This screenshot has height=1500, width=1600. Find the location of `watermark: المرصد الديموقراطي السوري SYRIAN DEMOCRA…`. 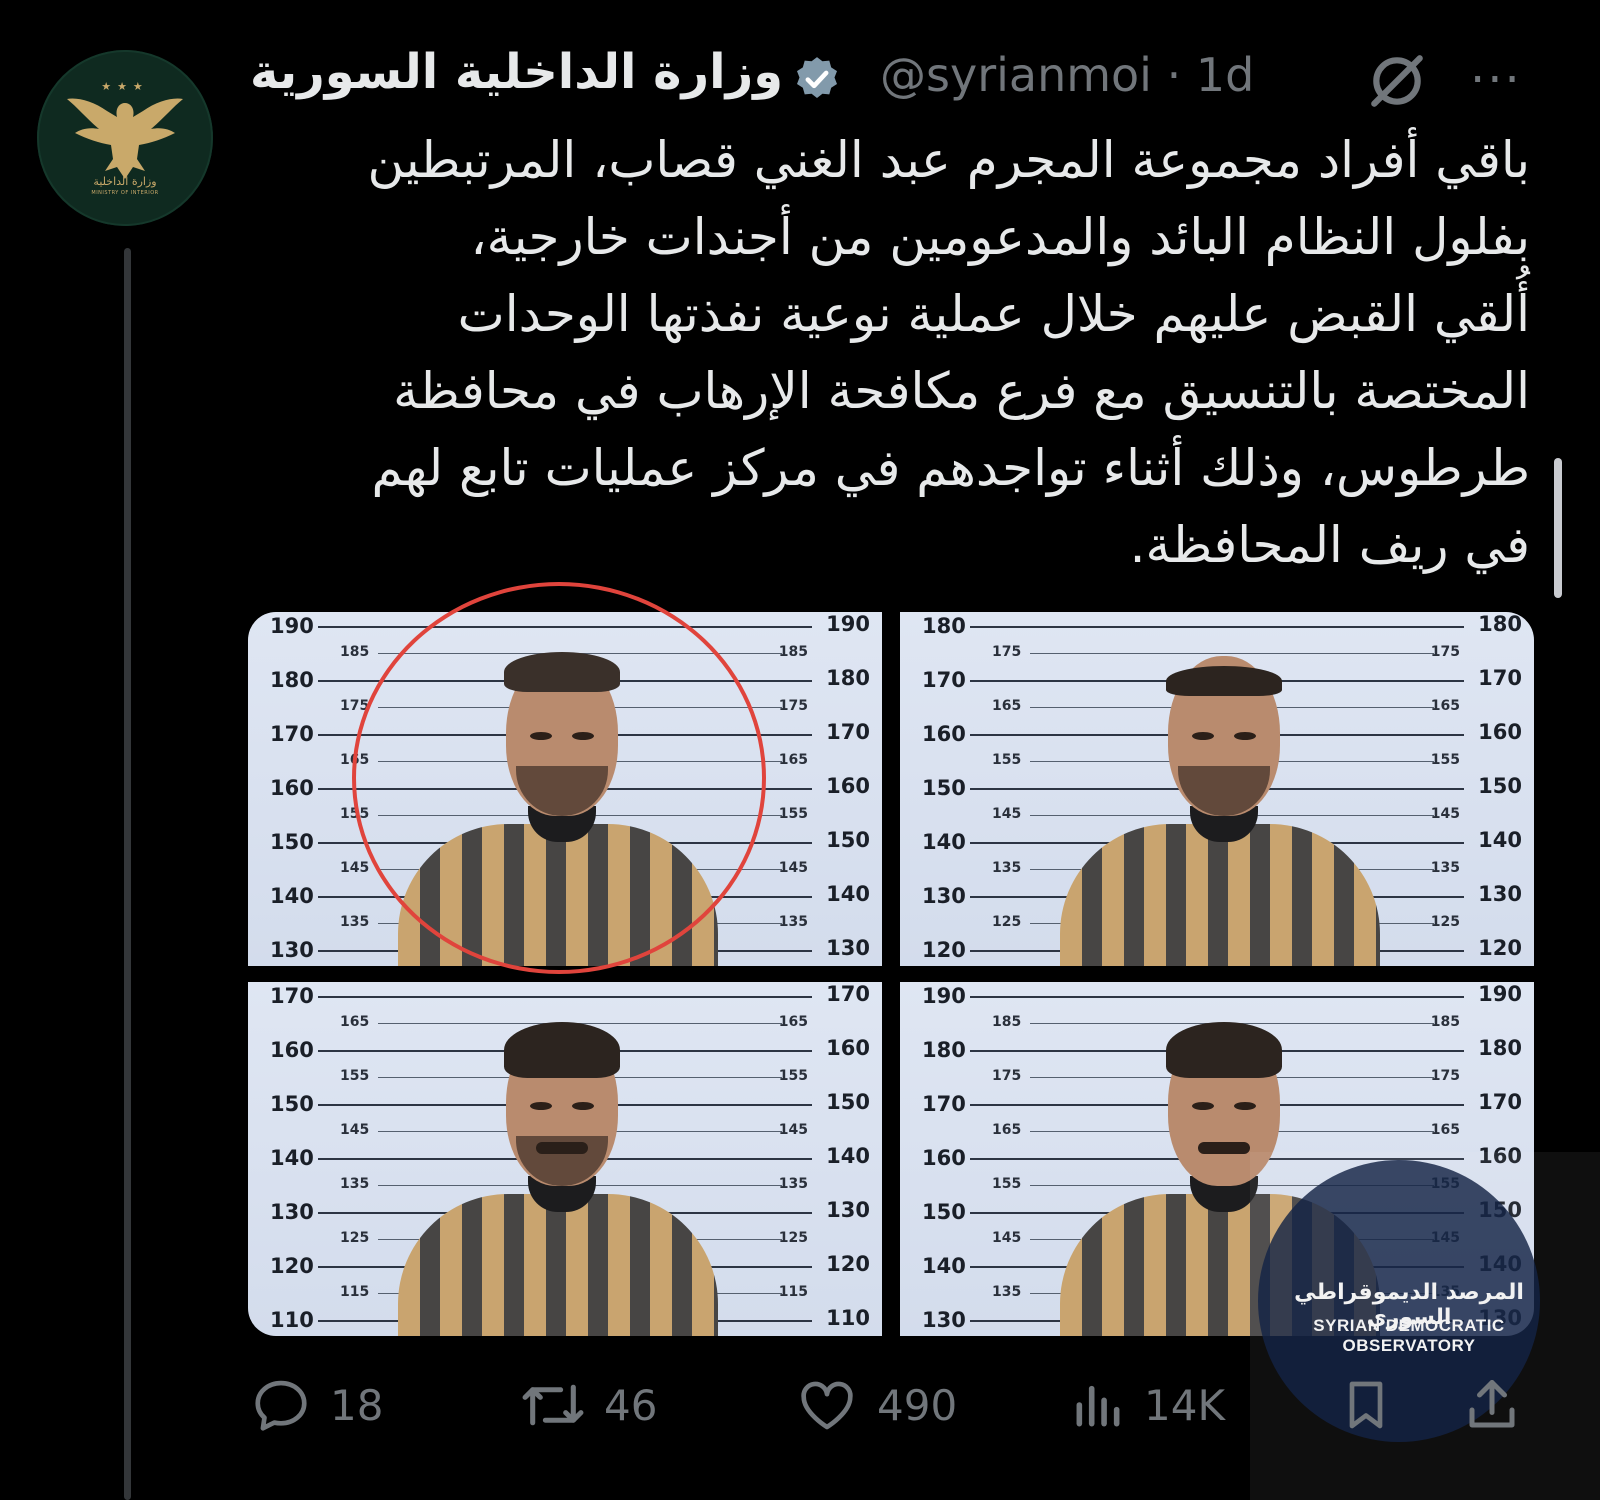

watermark: المرصد الديموقراطي السوري SYRIAN DEMOCRA… is located at coordinates (1425, 1326).